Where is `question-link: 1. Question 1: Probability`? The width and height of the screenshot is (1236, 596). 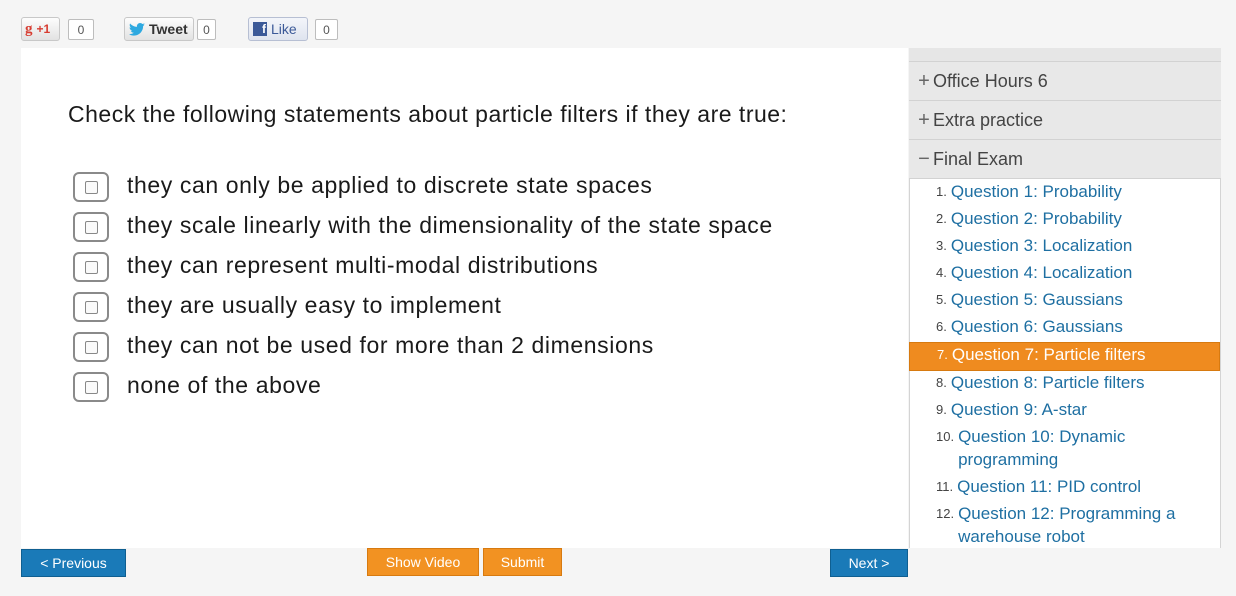 question-link: 1. Question 1: Probability is located at coordinates (1065, 193).